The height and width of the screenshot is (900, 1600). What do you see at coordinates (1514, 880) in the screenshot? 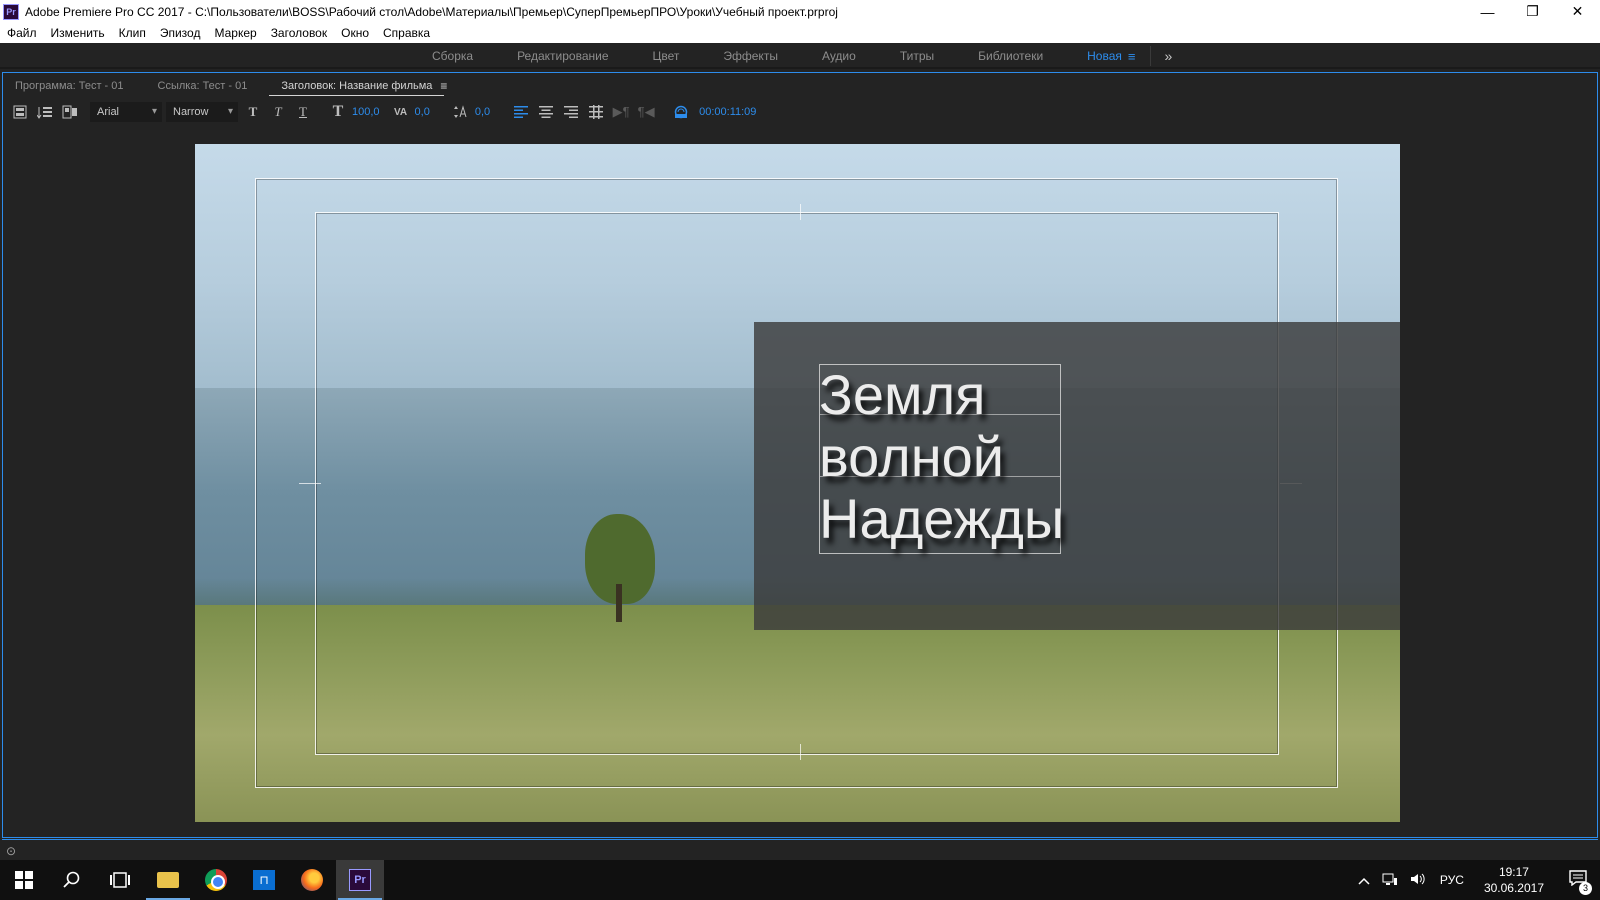
I see `system-clock: 19:17 30.06.2017` at bounding box center [1514, 880].